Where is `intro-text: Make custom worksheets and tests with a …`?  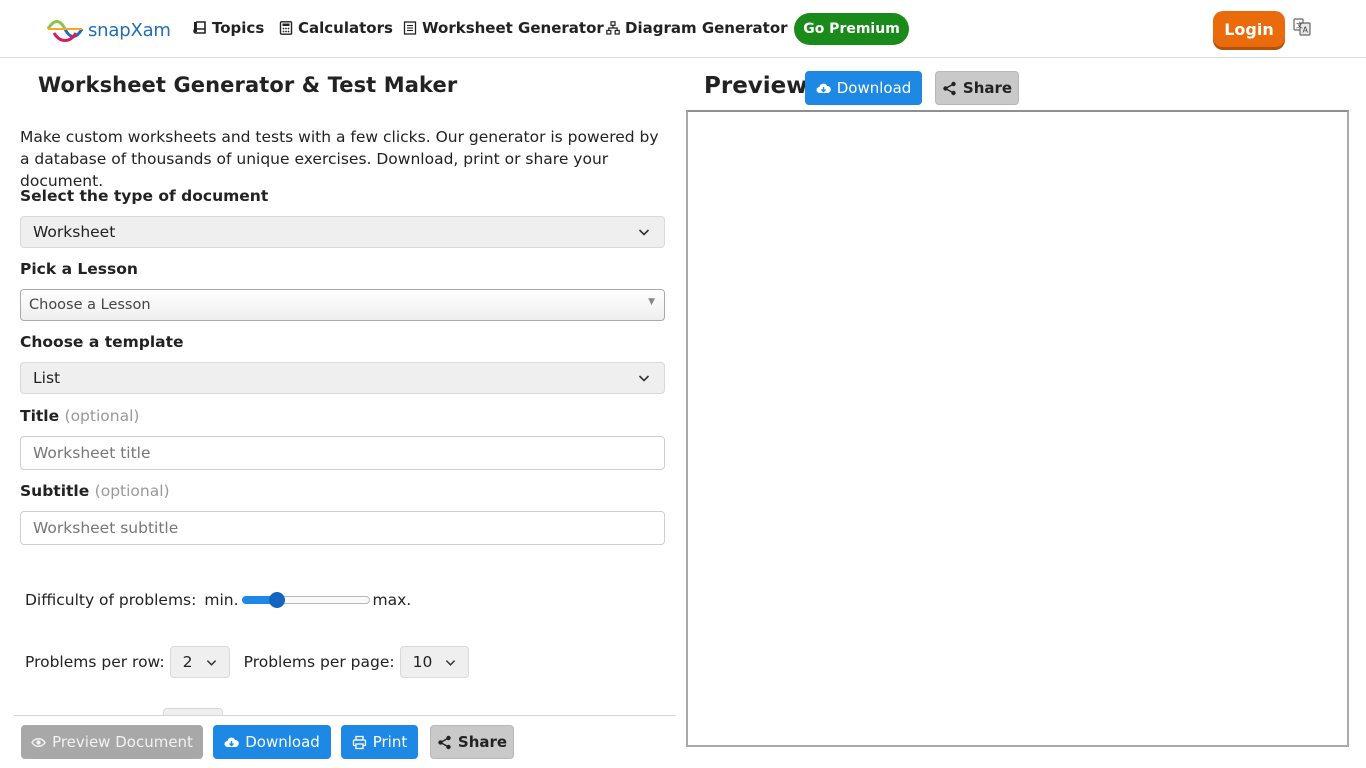 intro-text: Make custom worksheets and tests with a … is located at coordinates (339, 159).